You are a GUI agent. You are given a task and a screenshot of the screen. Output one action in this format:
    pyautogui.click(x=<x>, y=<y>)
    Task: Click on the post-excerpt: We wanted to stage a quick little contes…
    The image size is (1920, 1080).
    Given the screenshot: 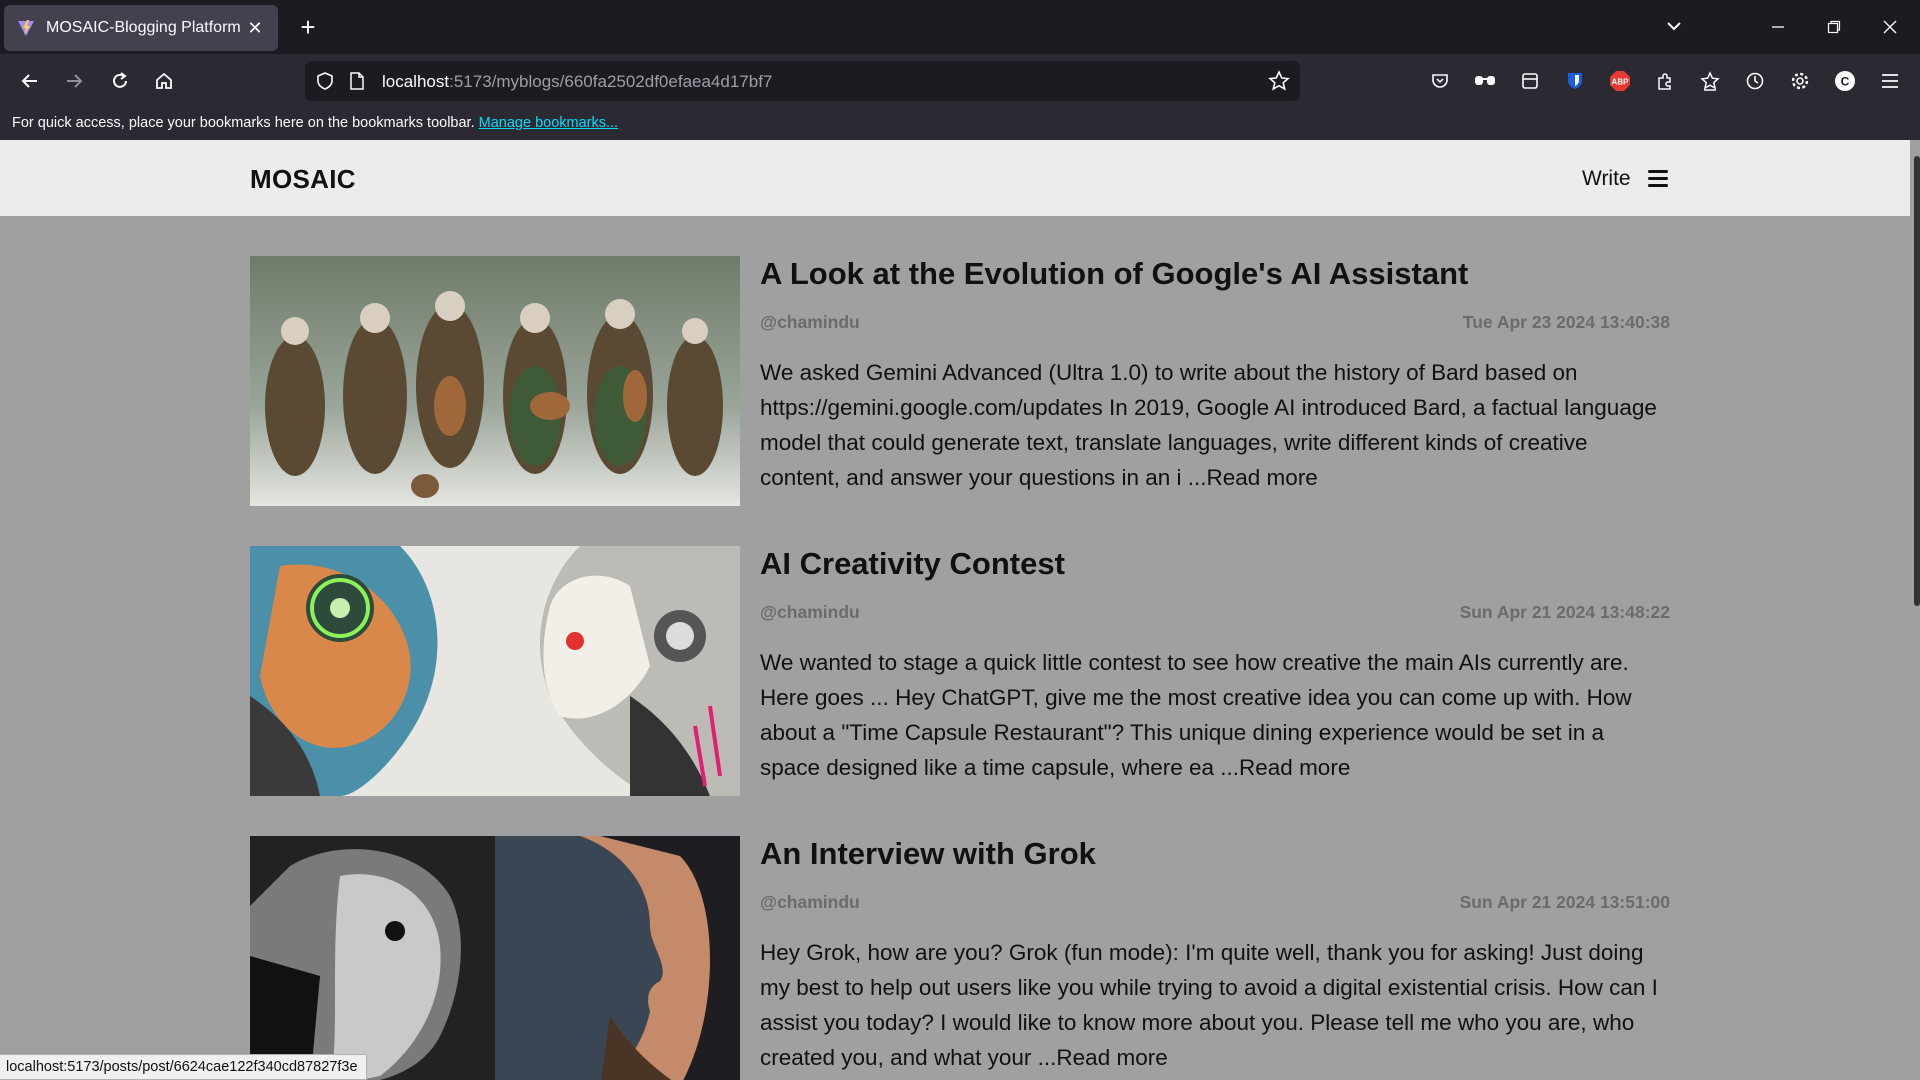 What is the action you would take?
    pyautogui.click(x=1215, y=715)
    